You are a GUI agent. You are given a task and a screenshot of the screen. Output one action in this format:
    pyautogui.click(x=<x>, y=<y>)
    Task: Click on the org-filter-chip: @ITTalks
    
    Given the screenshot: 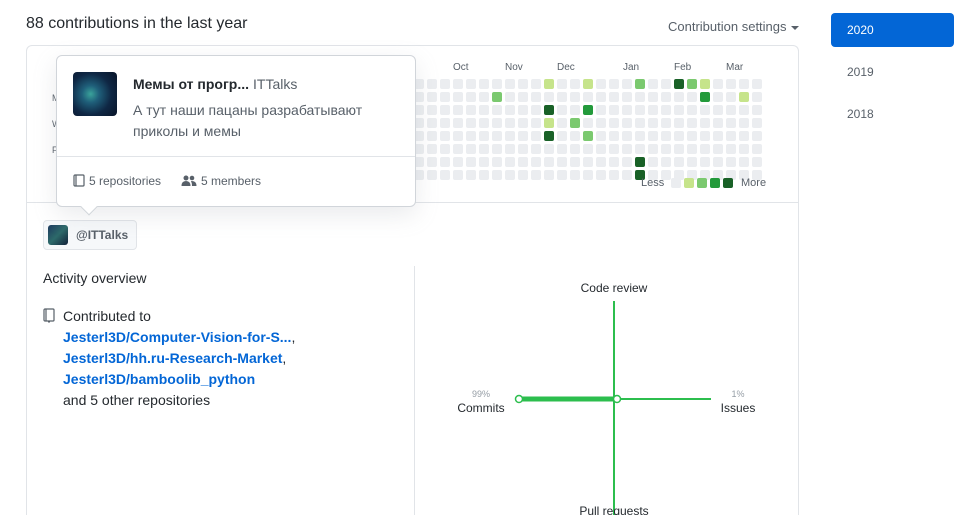 What is the action you would take?
    pyautogui.click(x=90, y=235)
    